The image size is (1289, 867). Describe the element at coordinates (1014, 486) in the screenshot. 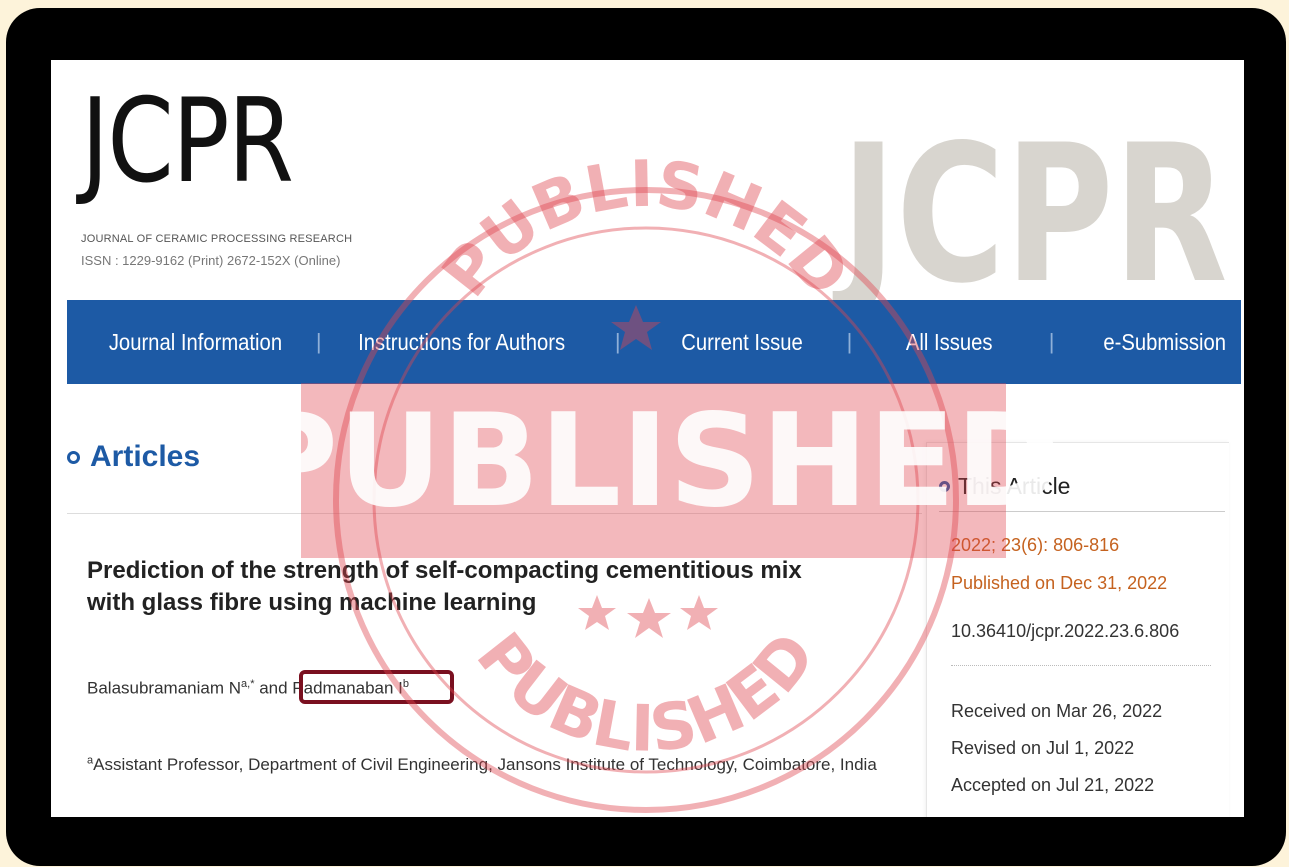

I see `sidebar-heading-text: This Article` at that location.